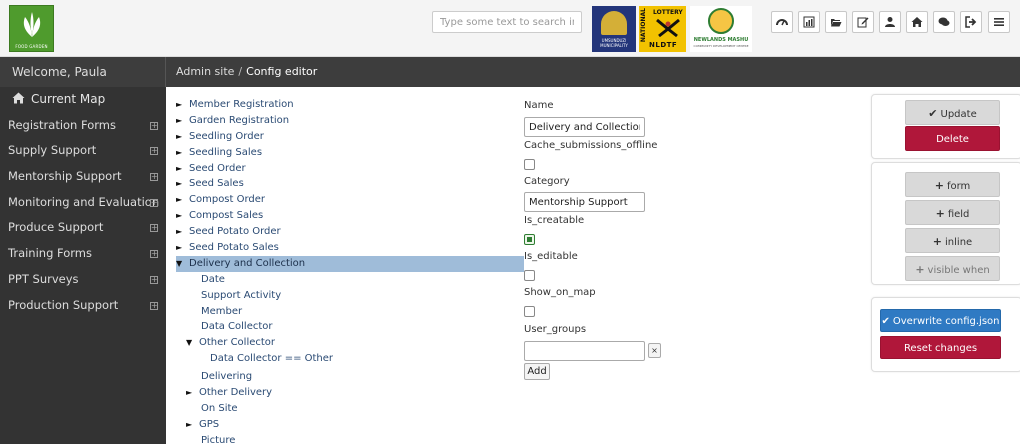 The width and height of the screenshot is (1020, 444). I want to click on check-icon: ✔, so click(885, 321).